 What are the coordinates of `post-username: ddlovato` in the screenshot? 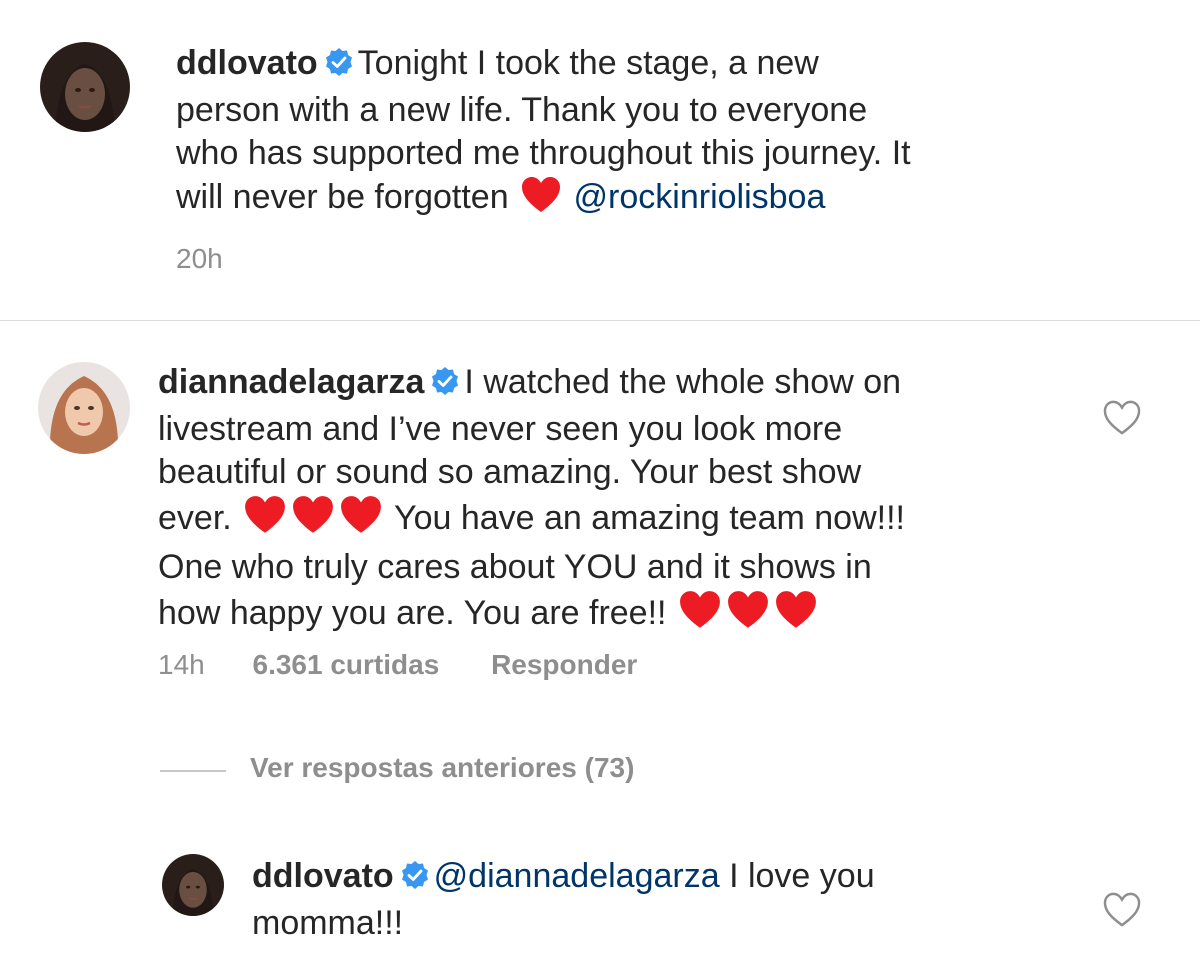 It's located at (247, 63).